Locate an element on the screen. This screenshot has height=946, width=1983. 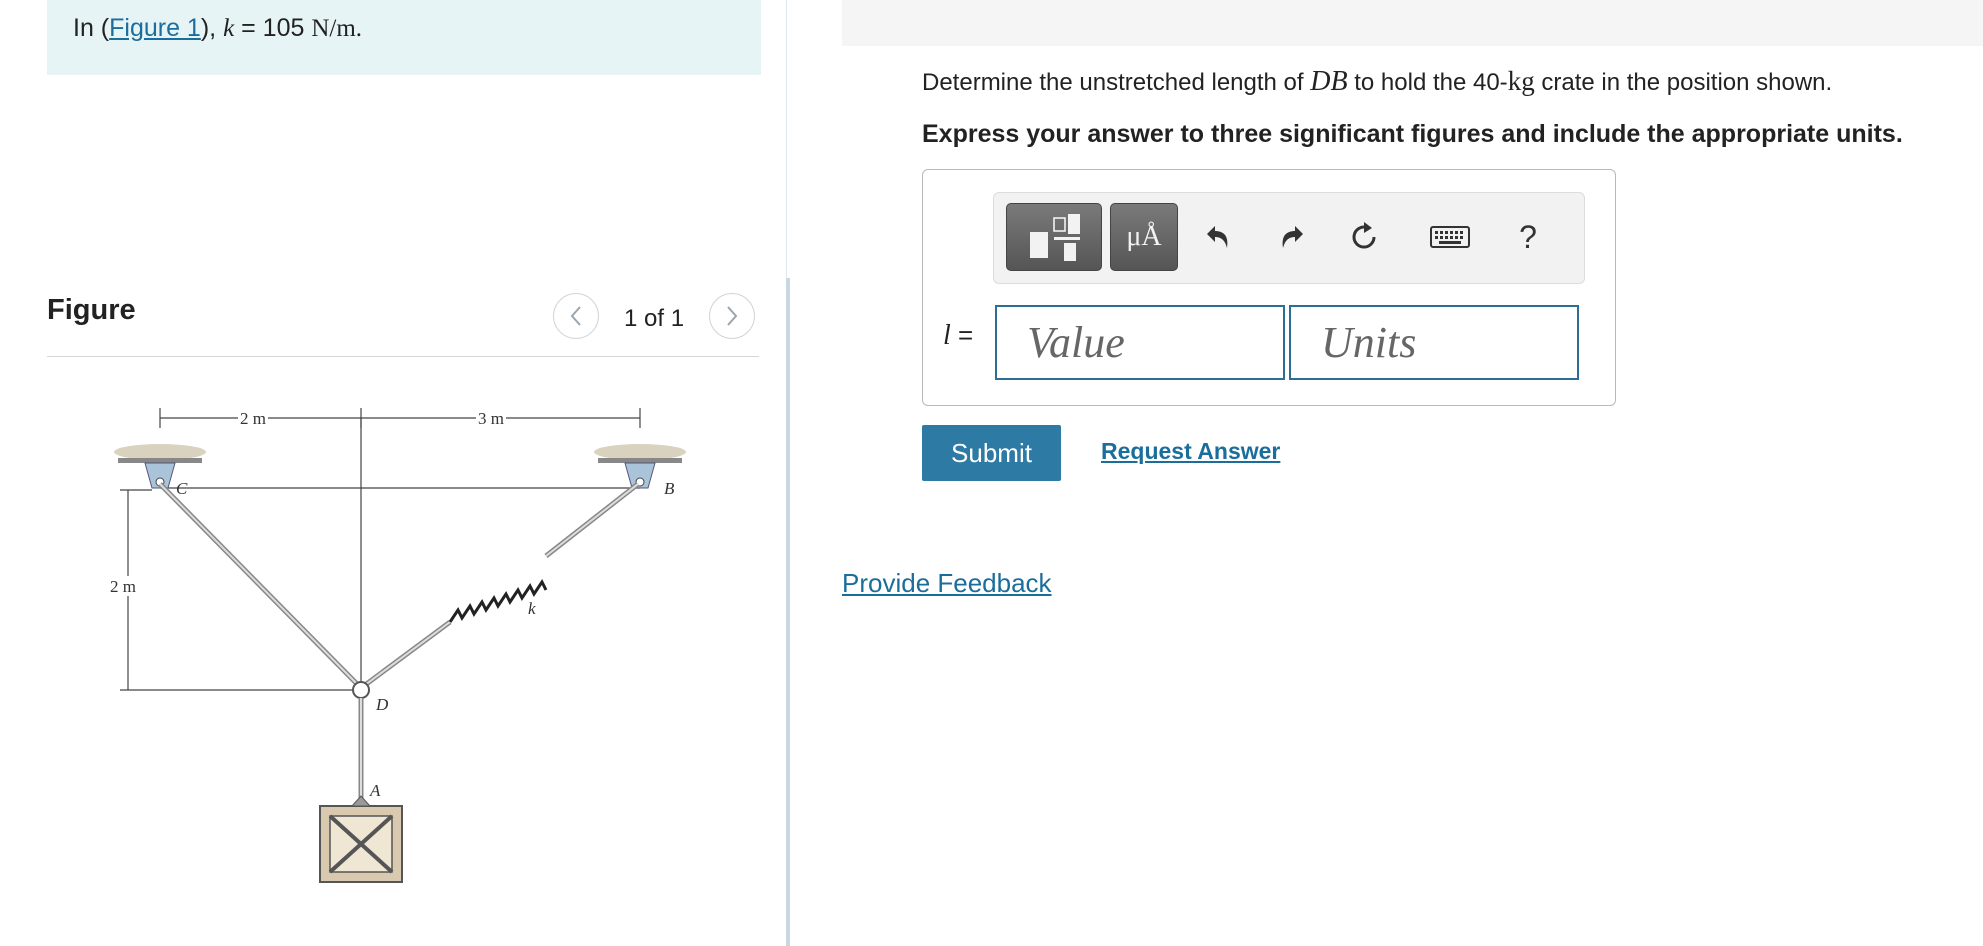
figure-divider is located at coordinates (403, 356).